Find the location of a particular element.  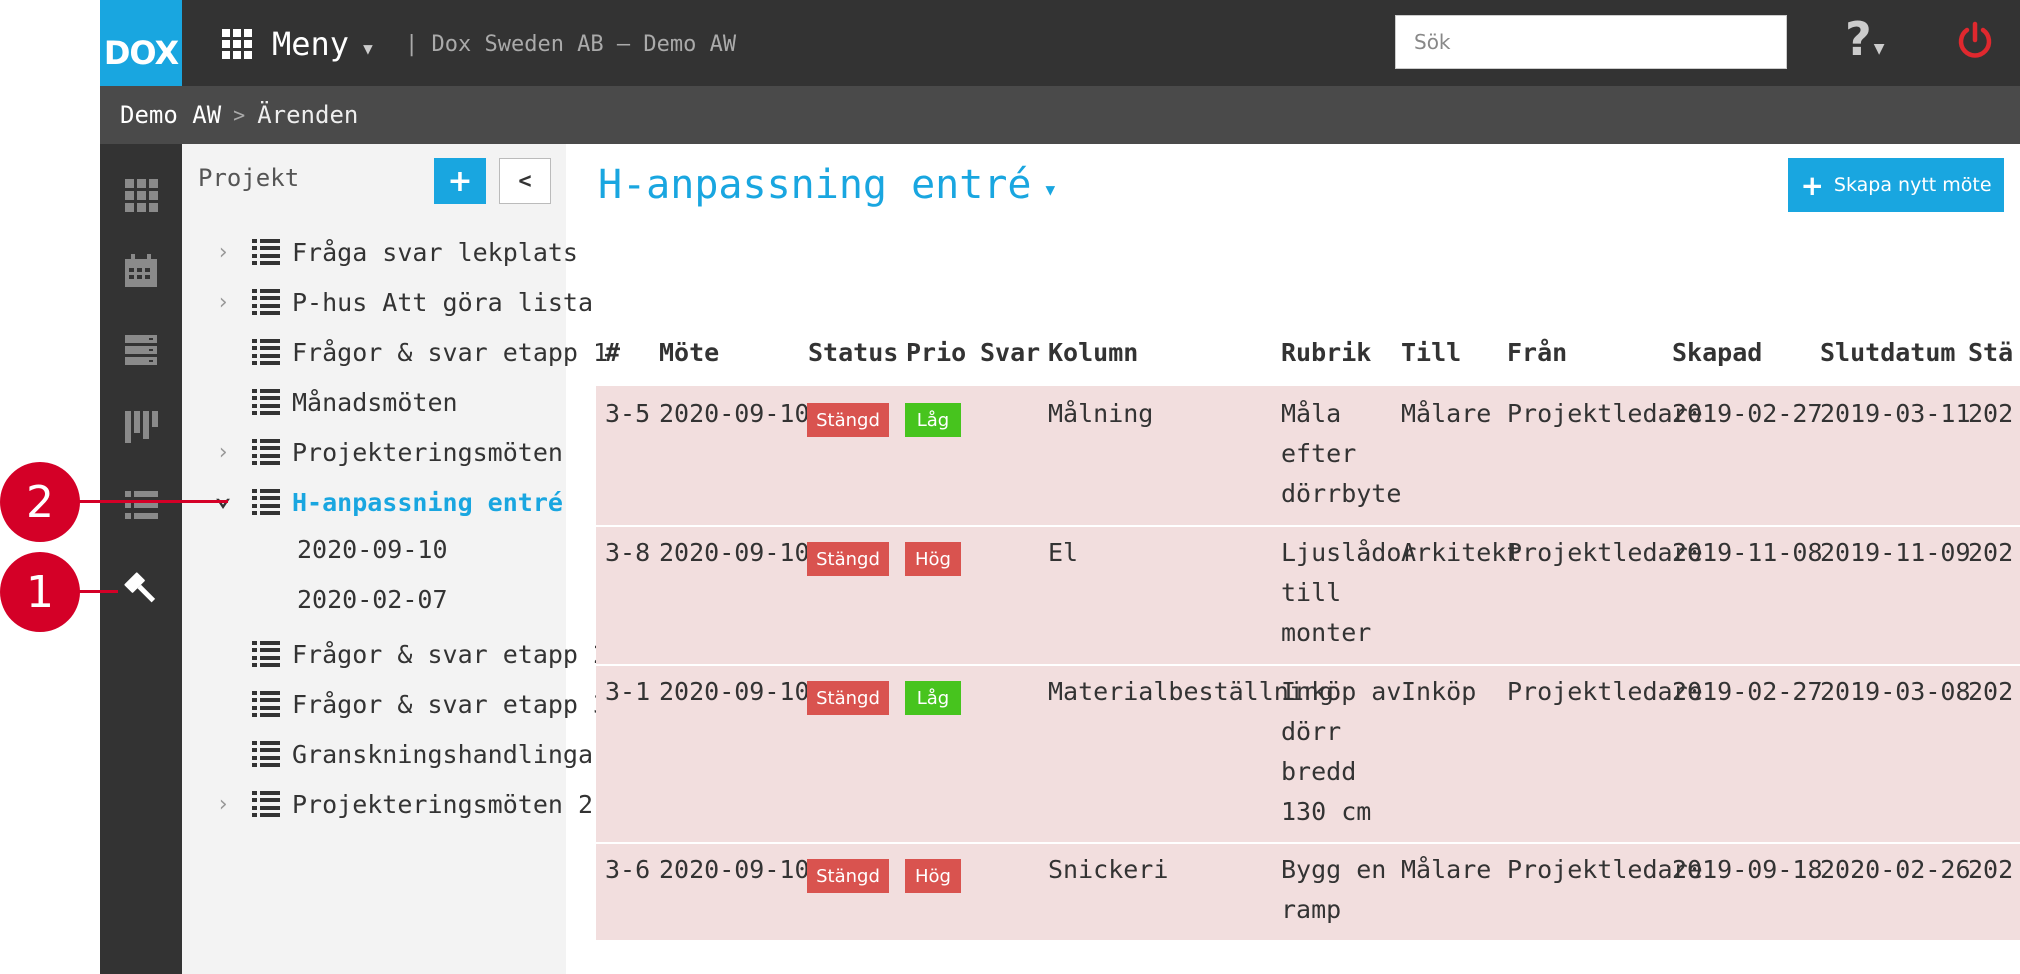

table-cell-slutdatum: 2019-11-09 is located at coordinates (1895, 552).